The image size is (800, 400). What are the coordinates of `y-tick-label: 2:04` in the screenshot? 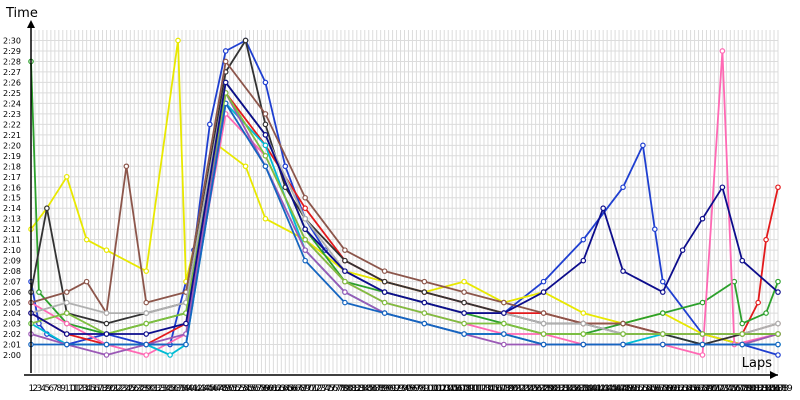 It's located at (12, 313).